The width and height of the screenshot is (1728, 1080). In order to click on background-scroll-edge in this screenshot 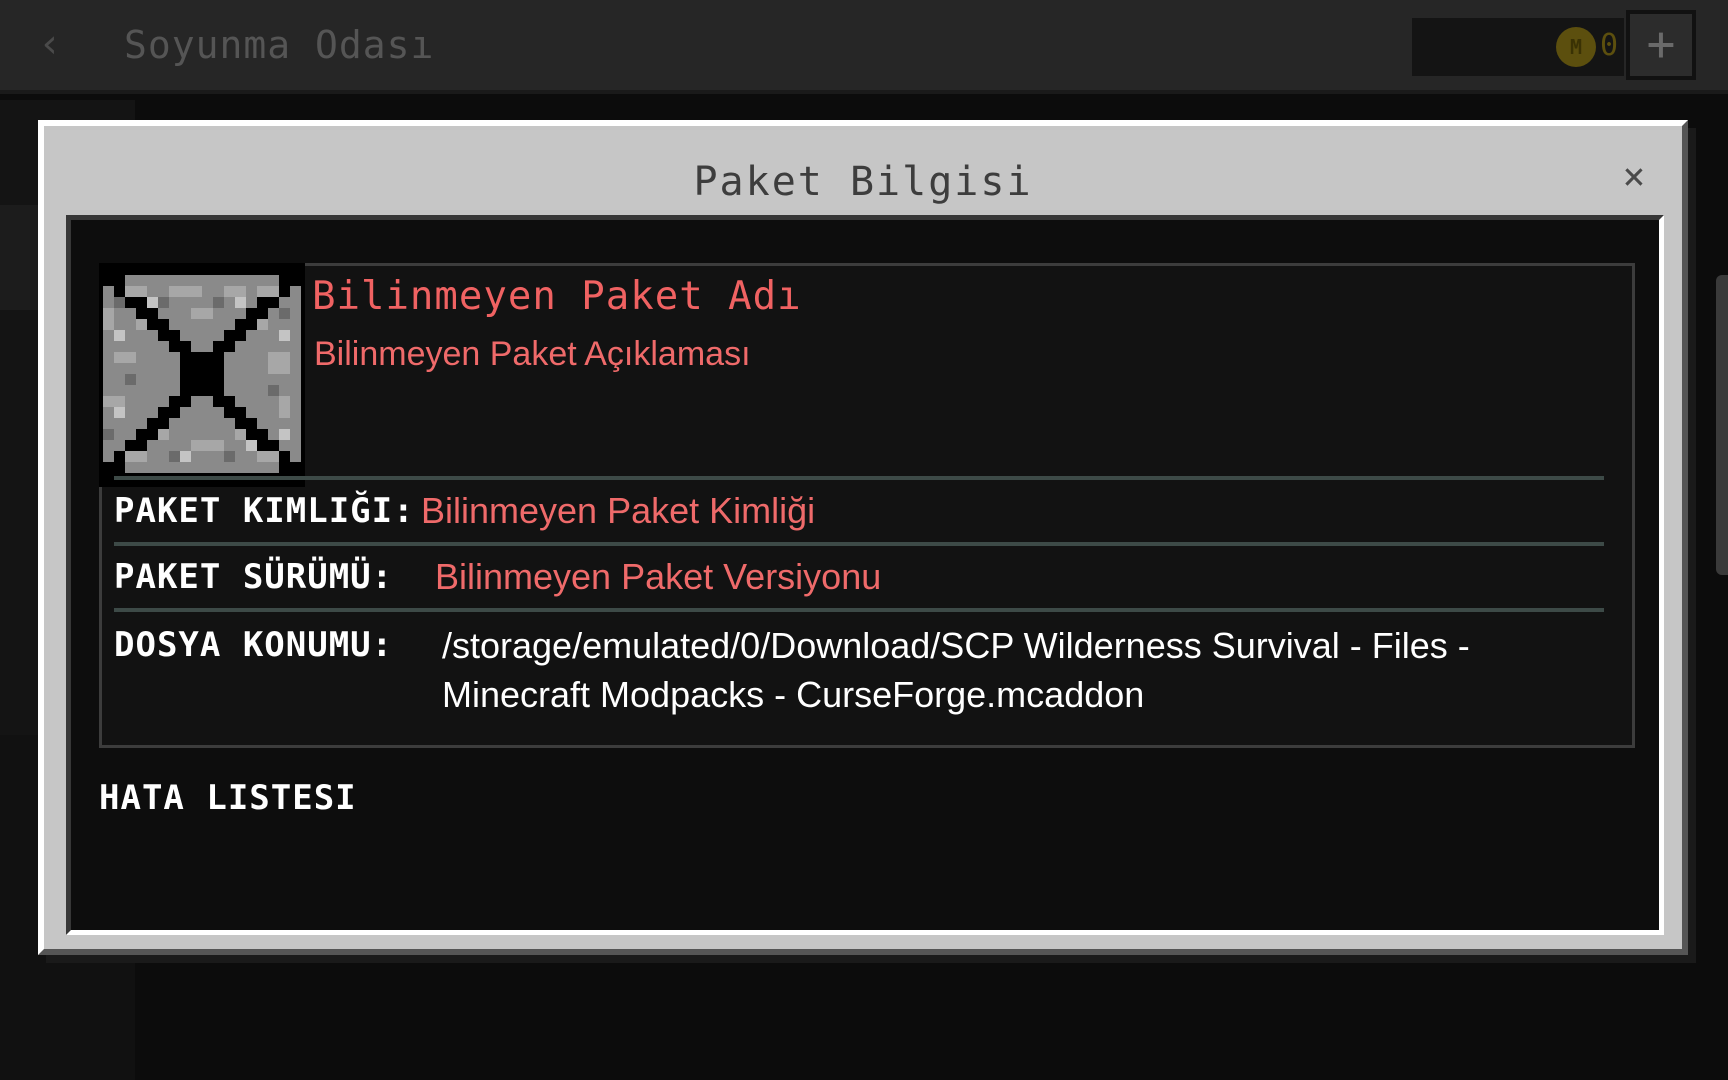, I will do `click(1722, 425)`.